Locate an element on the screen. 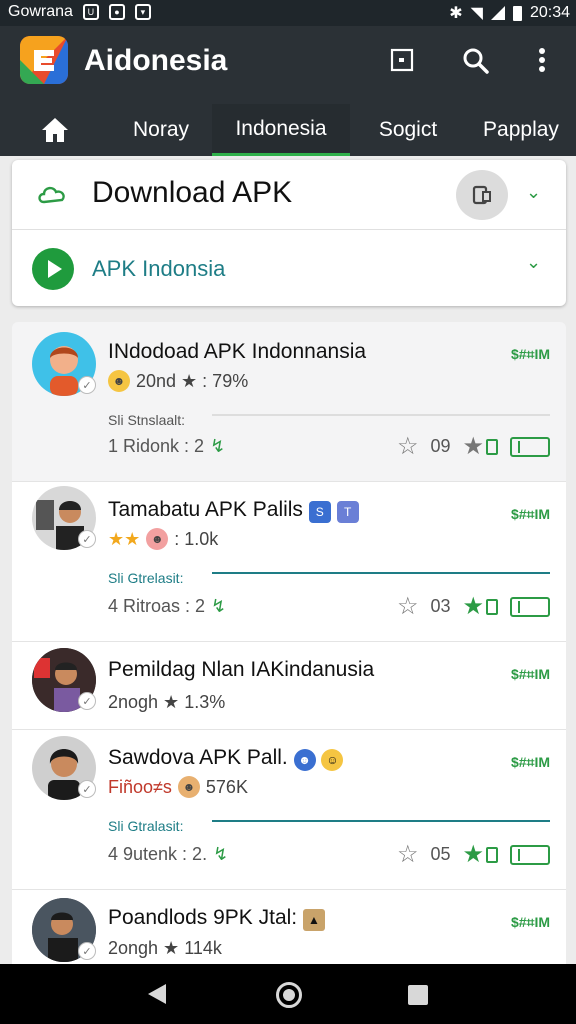 This screenshot has width=576, height=1024. item-actions: ☆ 05 ★ is located at coordinates (473, 854).